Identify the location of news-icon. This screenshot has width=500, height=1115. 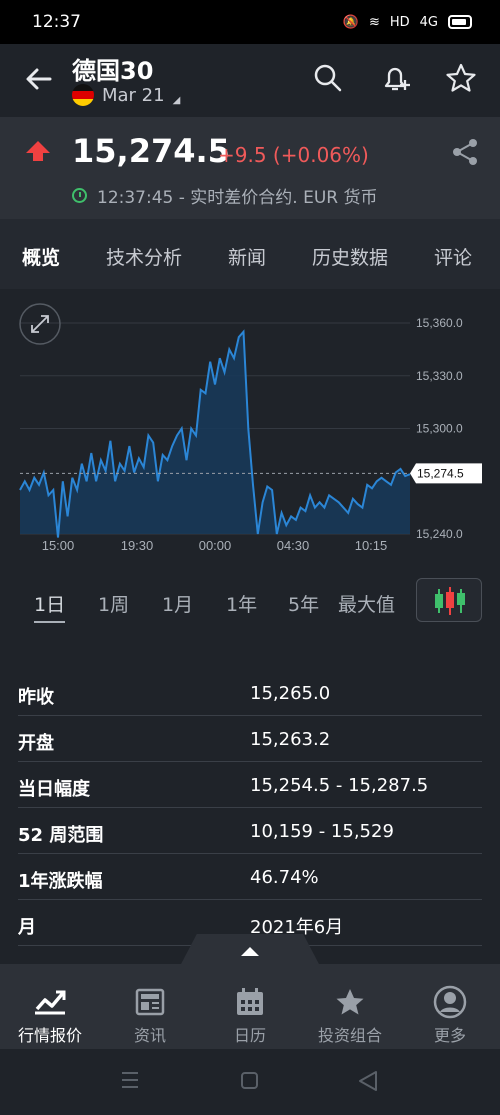
(150, 1002).